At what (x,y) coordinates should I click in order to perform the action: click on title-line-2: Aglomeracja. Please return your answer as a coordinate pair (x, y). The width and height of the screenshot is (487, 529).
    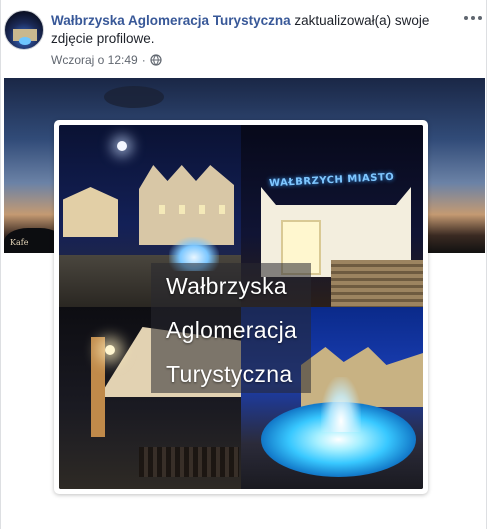
    Looking at the image, I should click on (232, 330).